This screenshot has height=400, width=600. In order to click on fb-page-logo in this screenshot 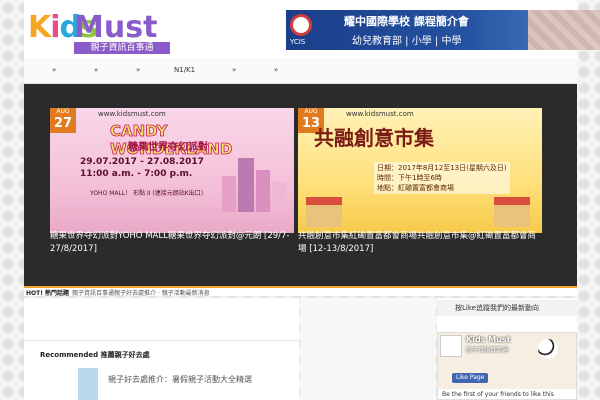, I will do `click(451, 346)`.